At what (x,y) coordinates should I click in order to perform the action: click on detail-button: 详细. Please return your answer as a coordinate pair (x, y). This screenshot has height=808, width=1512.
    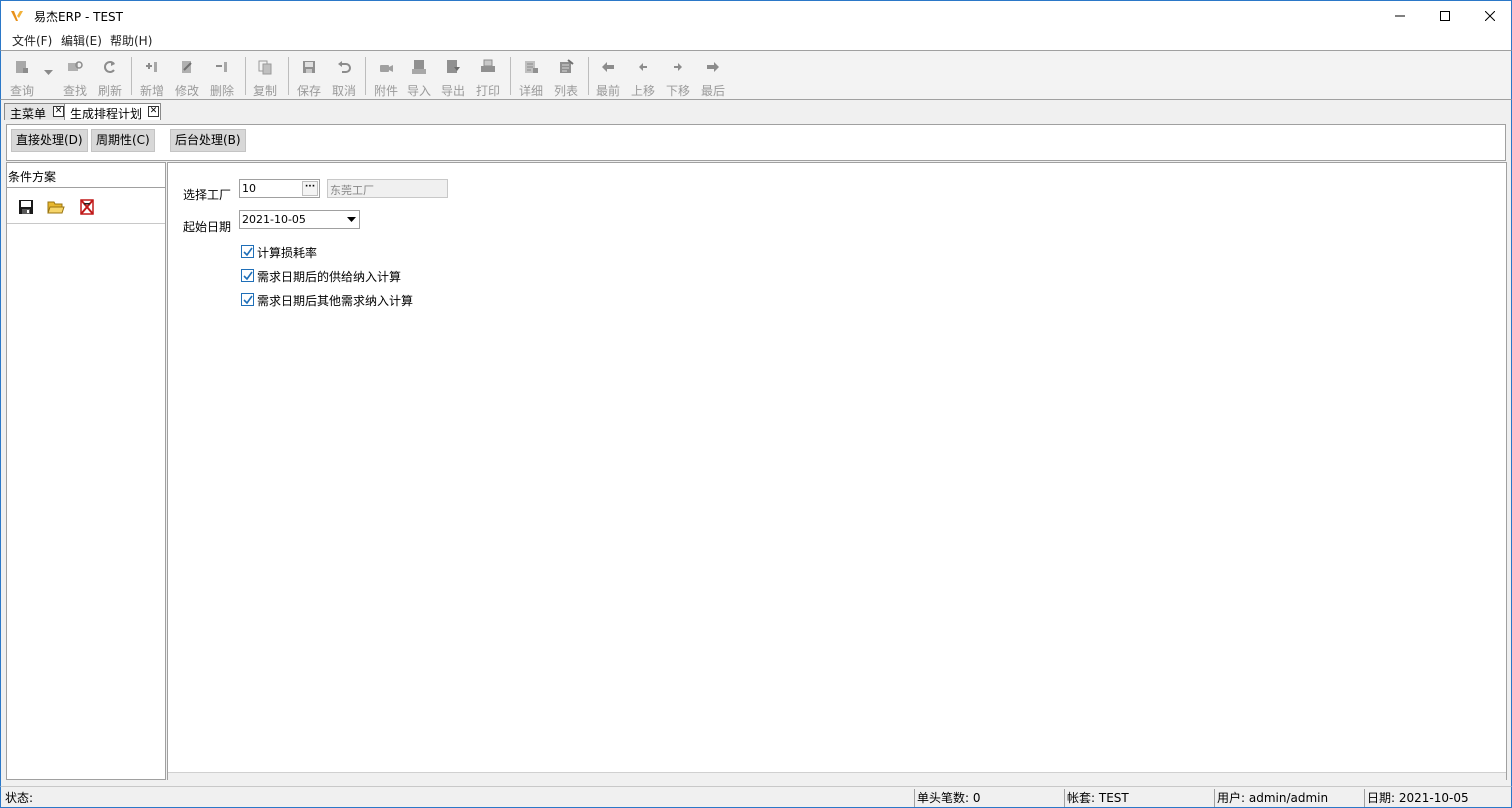
    Looking at the image, I should click on (531, 75).